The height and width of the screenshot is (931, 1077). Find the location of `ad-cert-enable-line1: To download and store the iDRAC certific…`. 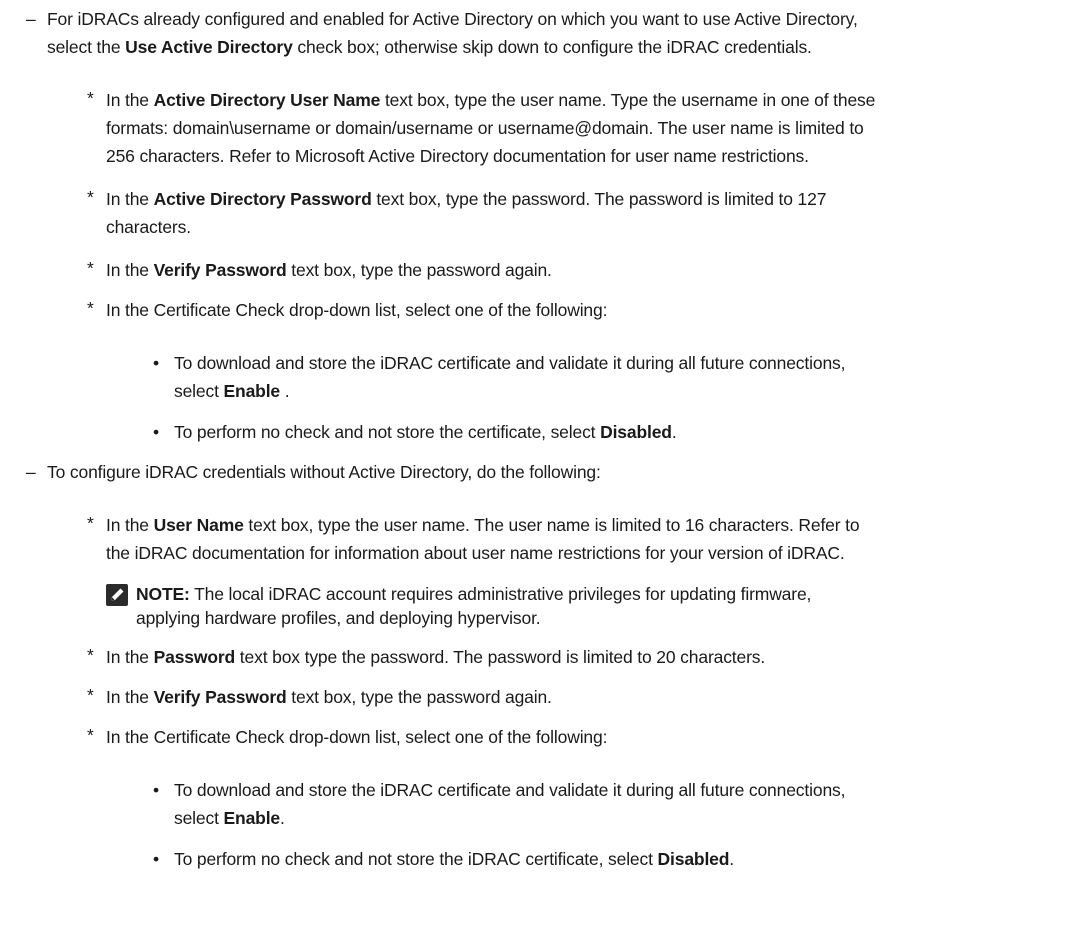

ad-cert-enable-line1: To download and store the iDRAC certific… is located at coordinates (510, 363).